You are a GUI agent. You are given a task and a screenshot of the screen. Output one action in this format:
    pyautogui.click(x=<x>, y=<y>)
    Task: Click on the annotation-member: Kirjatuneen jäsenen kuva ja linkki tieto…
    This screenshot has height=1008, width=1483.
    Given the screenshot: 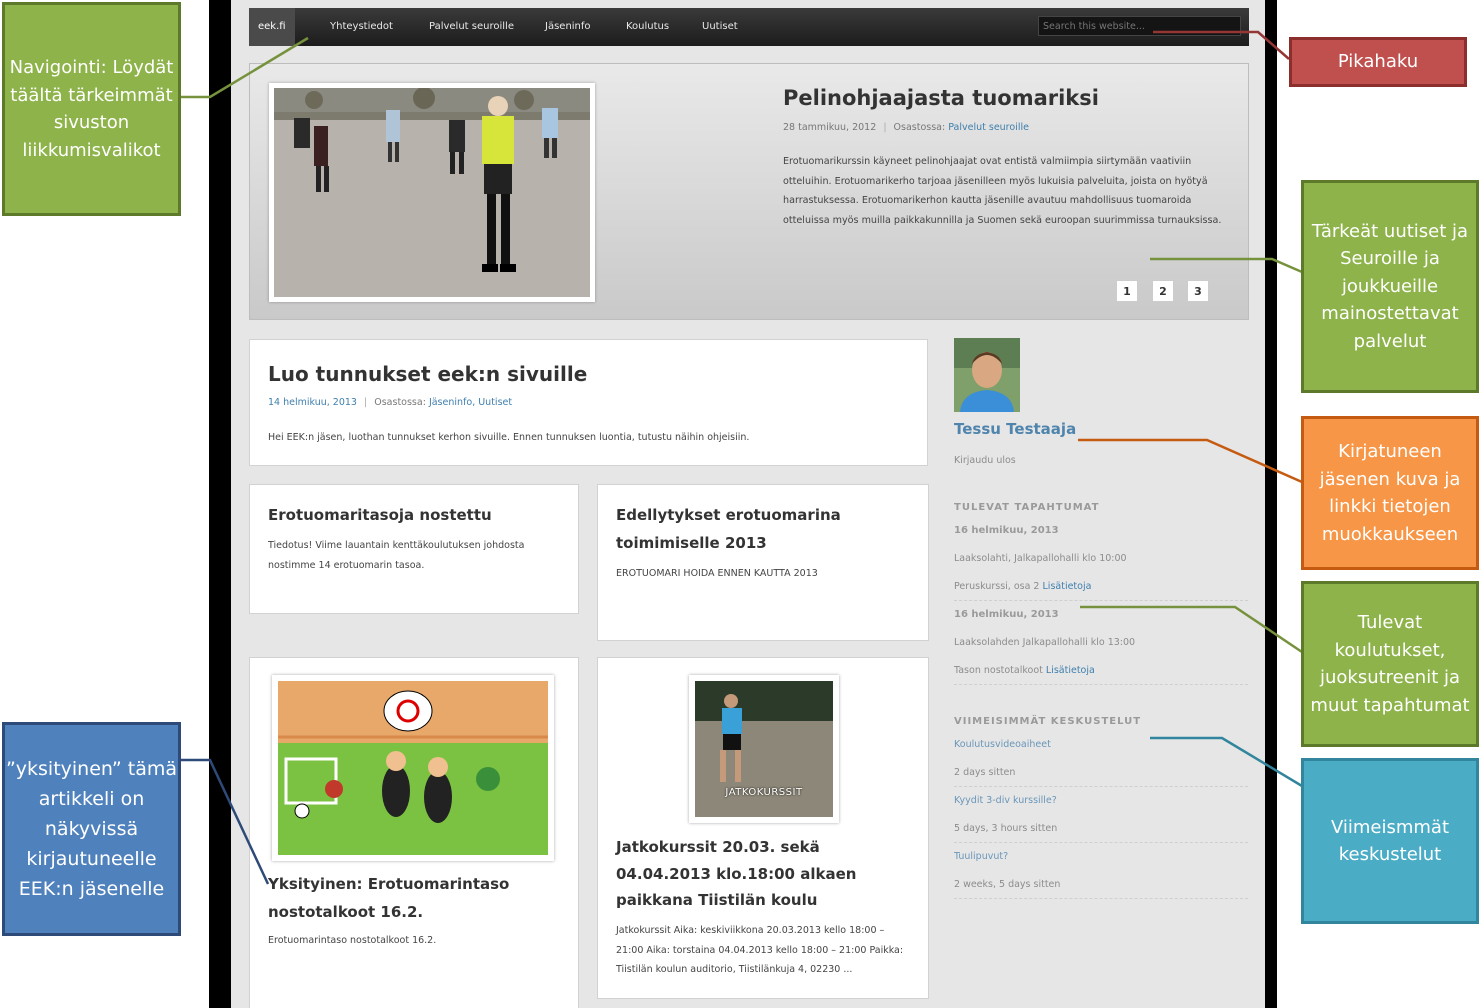 What is the action you would take?
    pyautogui.click(x=1390, y=493)
    